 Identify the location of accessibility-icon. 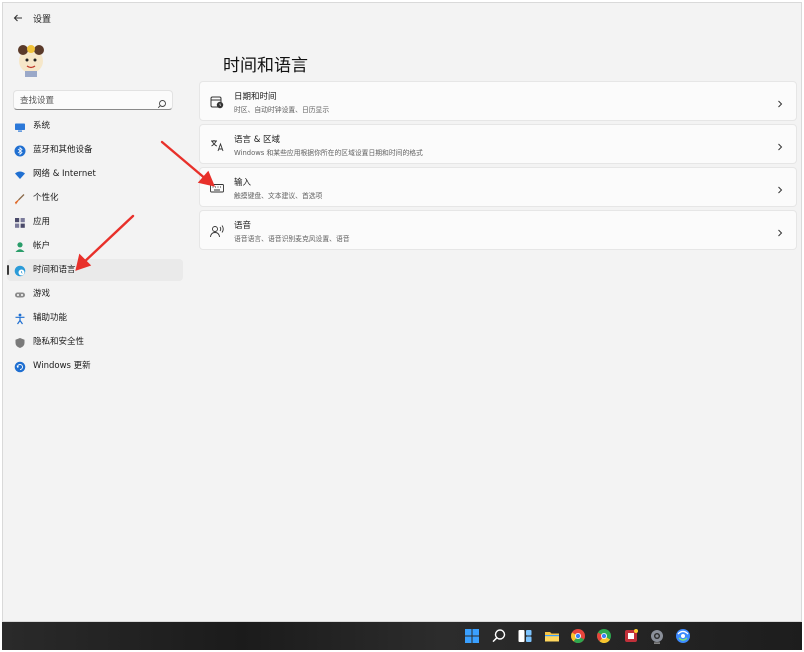
(20, 318).